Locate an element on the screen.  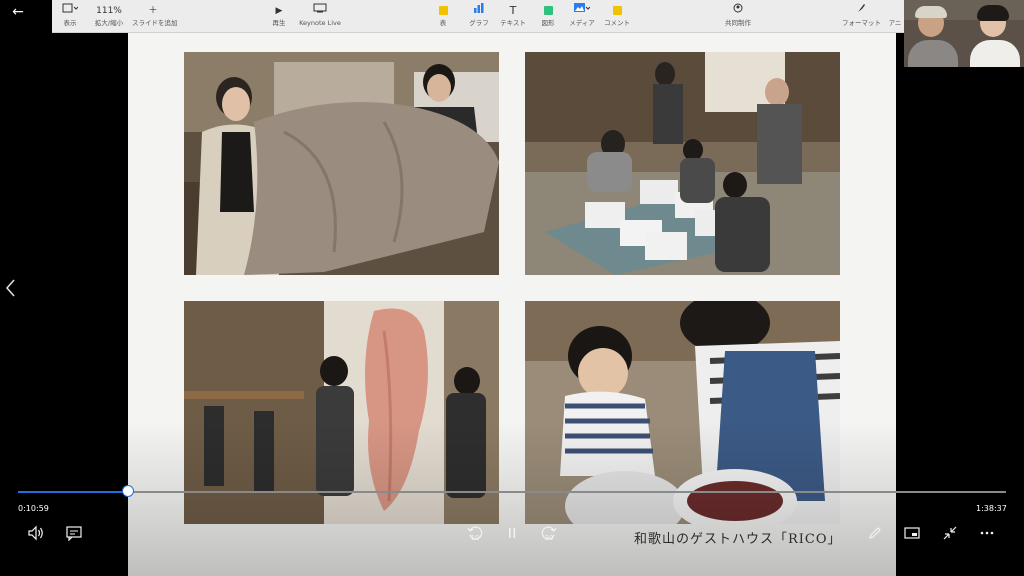
format-button: フォーマット is located at coordinates (861, 15).